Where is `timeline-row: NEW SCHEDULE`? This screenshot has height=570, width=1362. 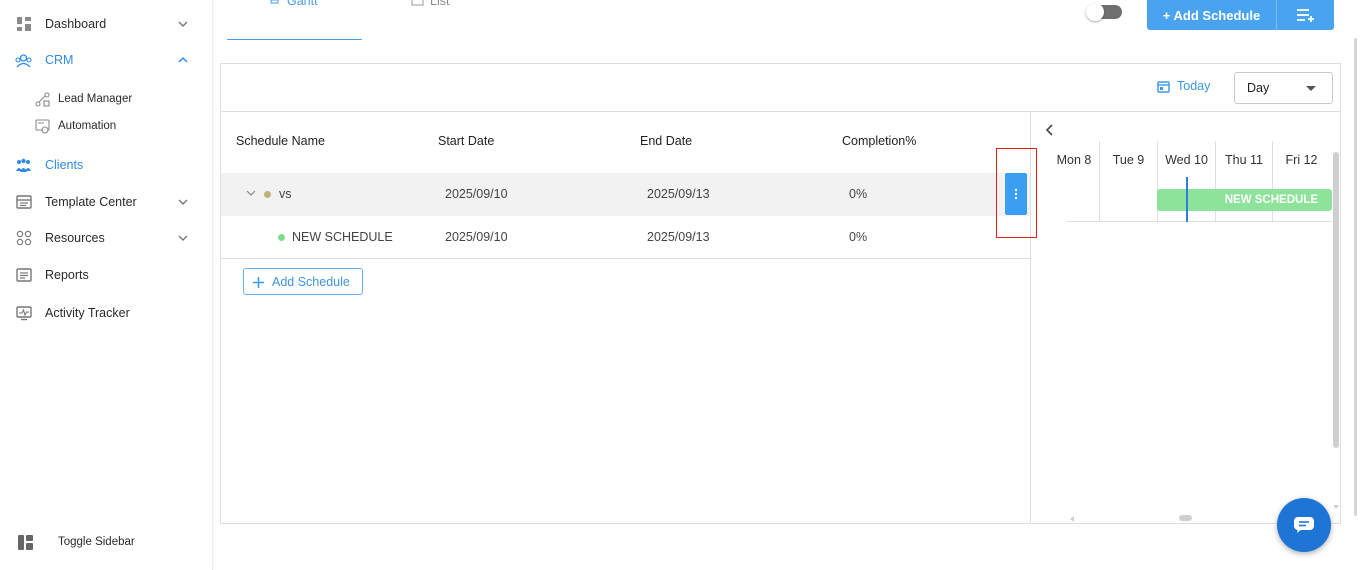 timeline-row: NEW SCHEDULE is located at coordinates (1199, 199).